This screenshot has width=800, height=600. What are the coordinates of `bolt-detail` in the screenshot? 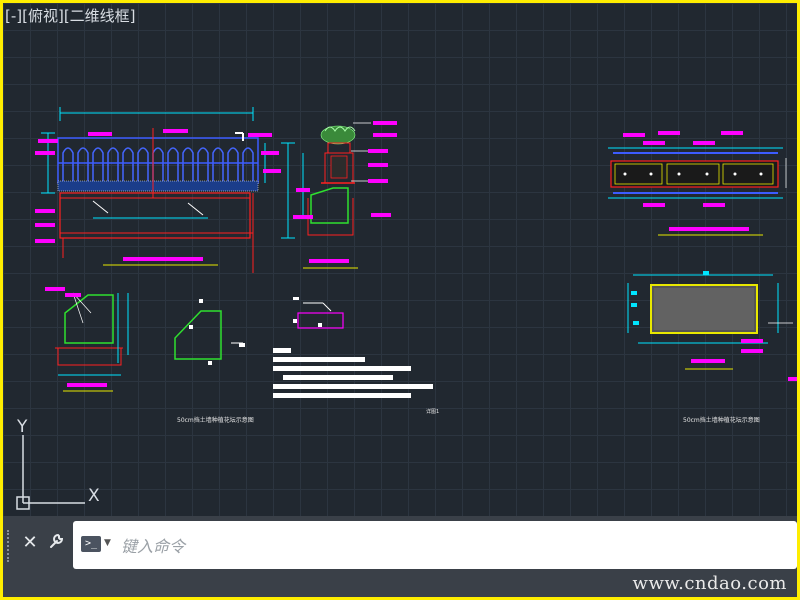 It's located at (318, 313).